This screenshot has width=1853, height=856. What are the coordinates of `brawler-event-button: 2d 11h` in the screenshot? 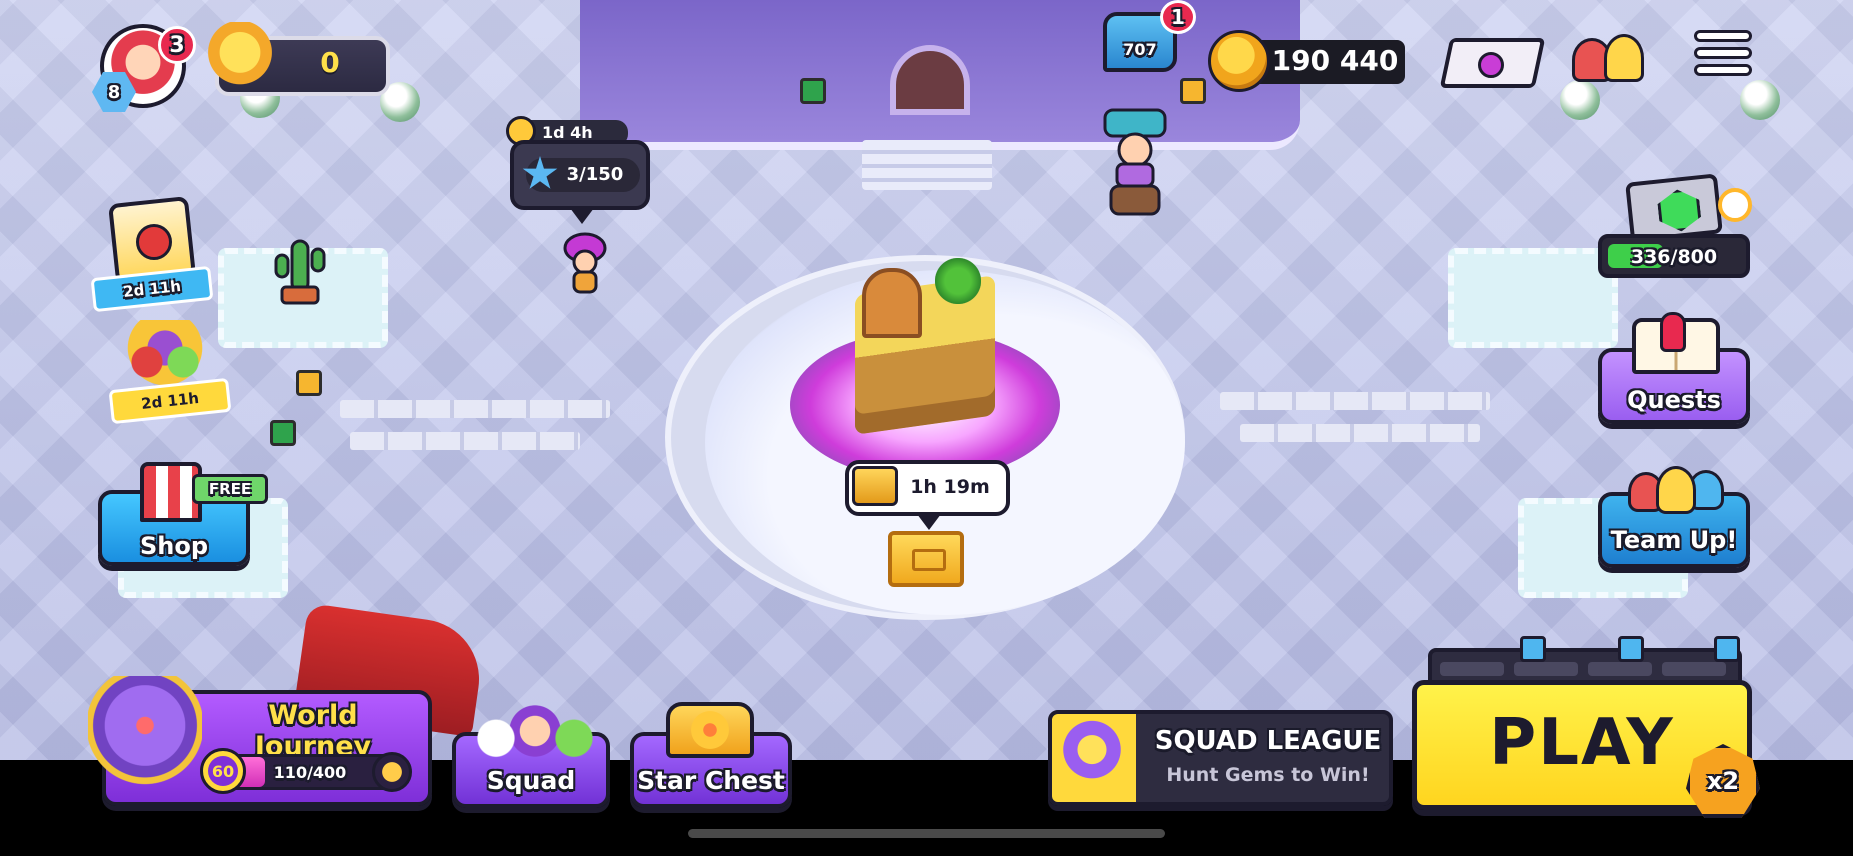 It's located at (171, 375).